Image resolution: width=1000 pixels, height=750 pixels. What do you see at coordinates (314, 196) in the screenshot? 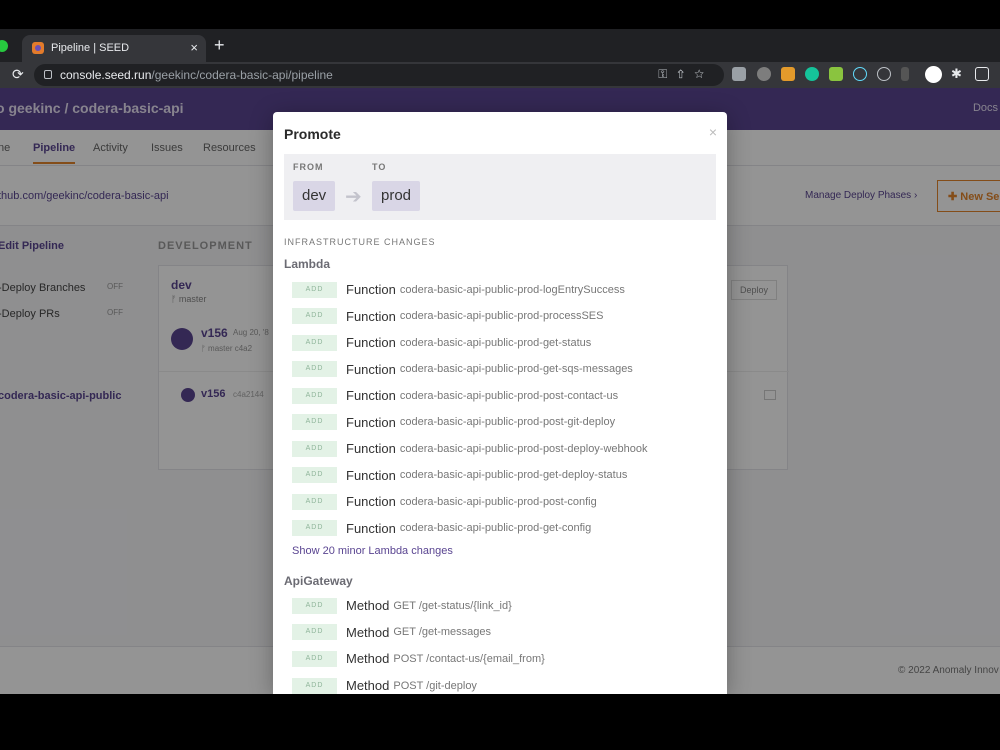
I see `from-stage: dev` at bounding box center [314, 196].